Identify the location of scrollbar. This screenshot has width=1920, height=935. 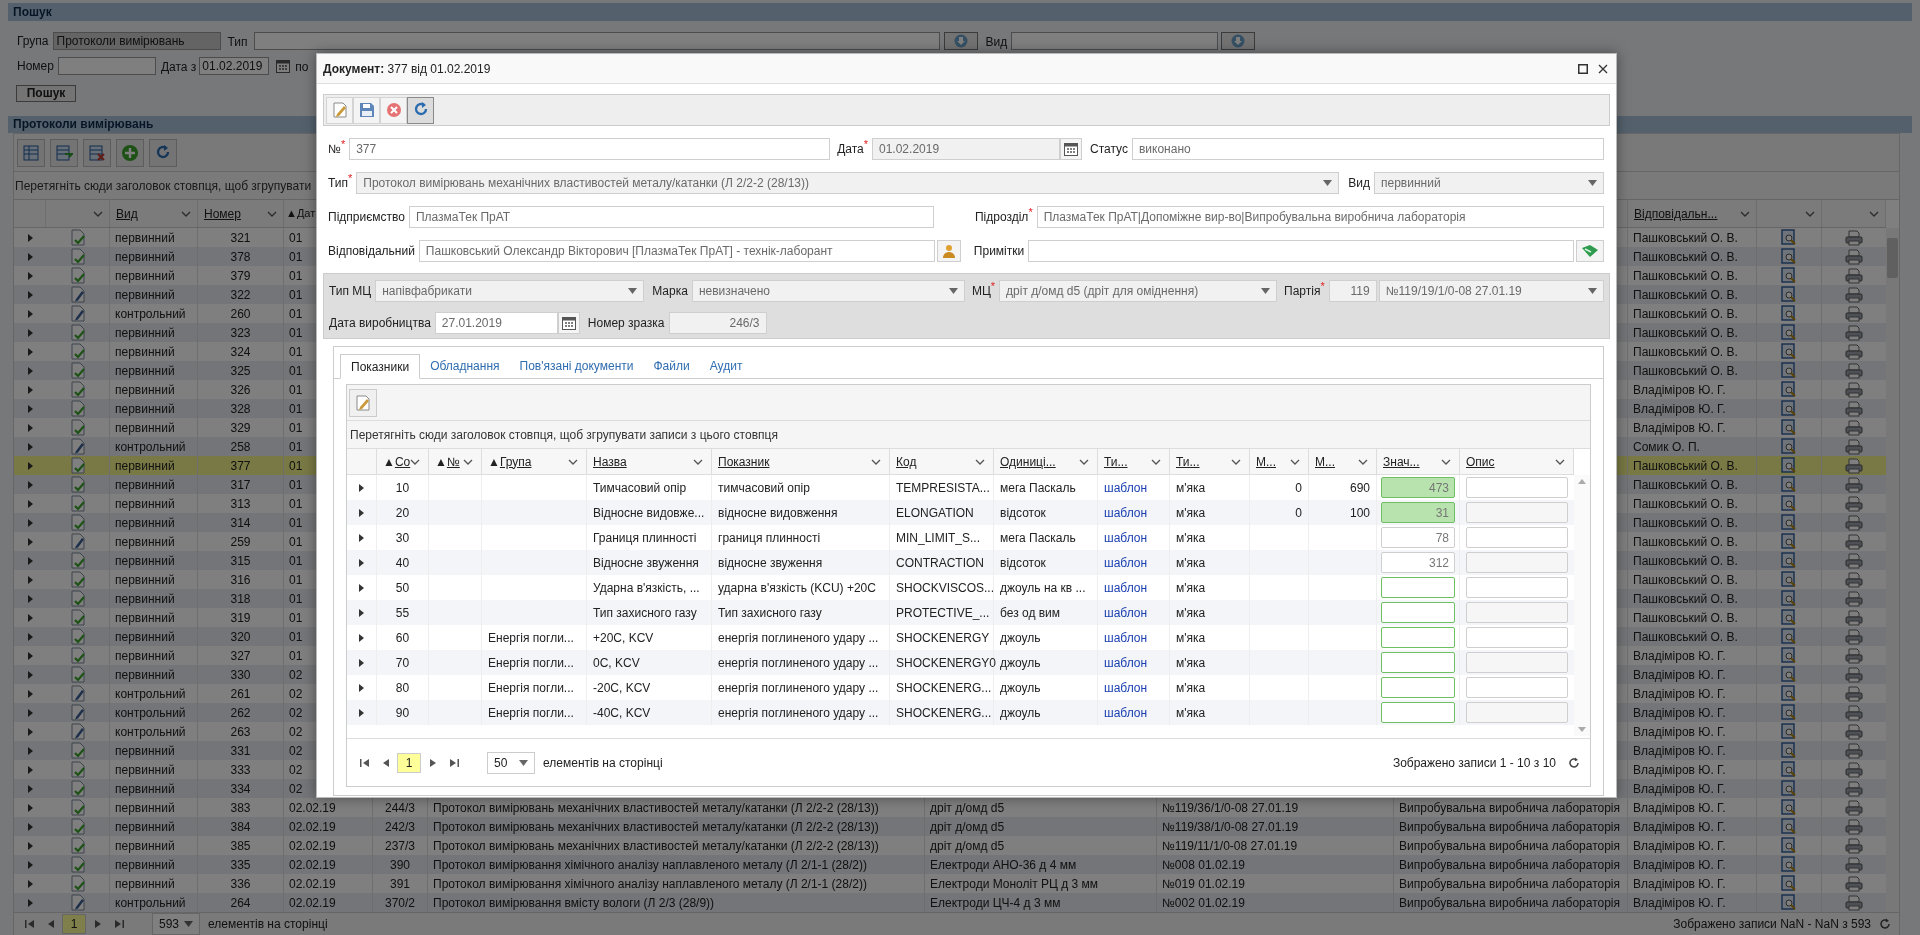
(1582, 605).